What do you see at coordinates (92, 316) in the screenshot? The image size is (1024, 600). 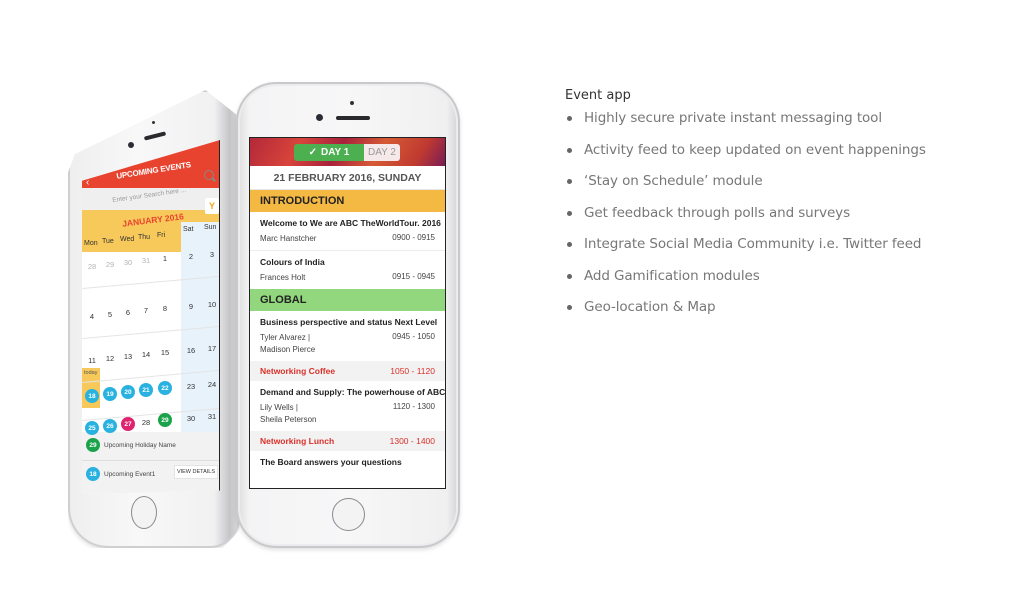 I see `calendar-day: 4` at bounding box center [92, 316].